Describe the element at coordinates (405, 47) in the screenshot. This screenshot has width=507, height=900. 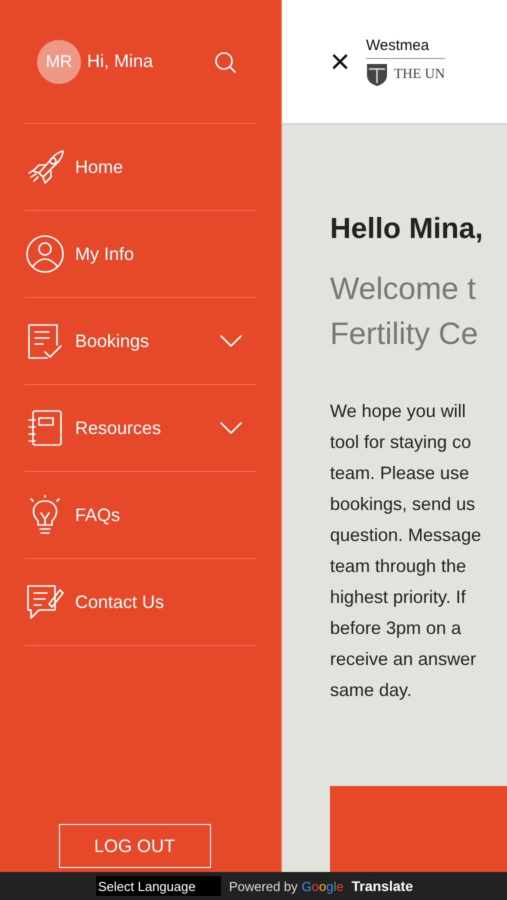
I see `brand-name: Westmea` at that location.